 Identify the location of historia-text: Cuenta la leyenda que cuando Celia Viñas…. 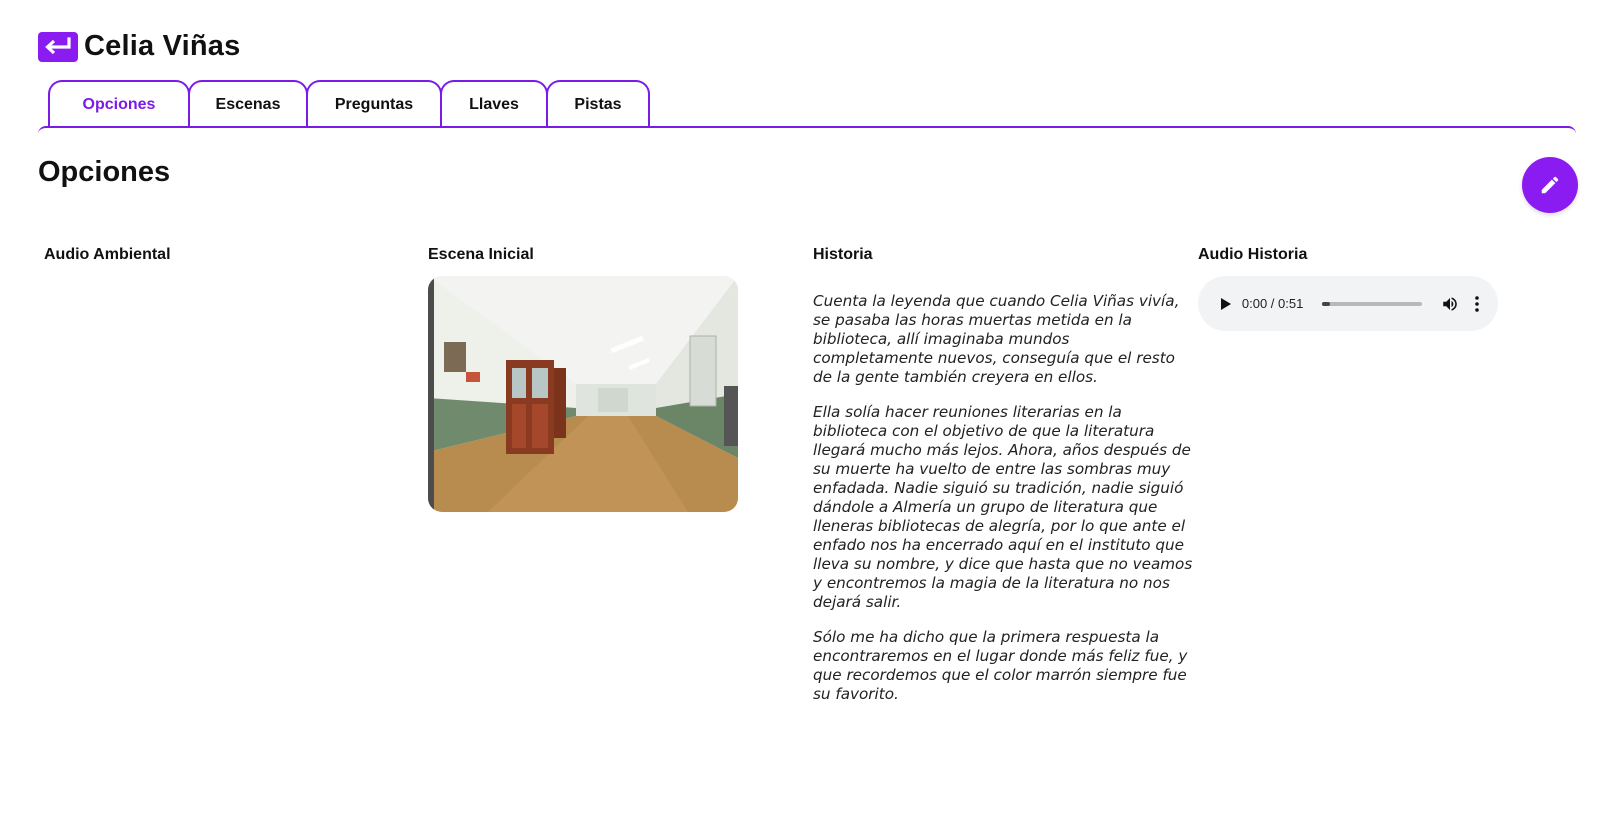
(1003, 506).